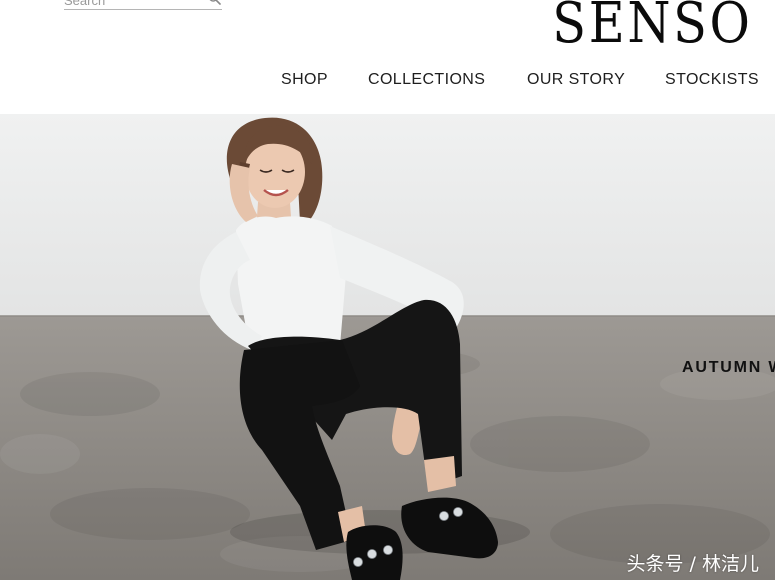  What do you see at coordinates (692, 564) in the screenshot?
I see `watermark: 头条号 / 林洁儿` at bounding box center [692, 564].